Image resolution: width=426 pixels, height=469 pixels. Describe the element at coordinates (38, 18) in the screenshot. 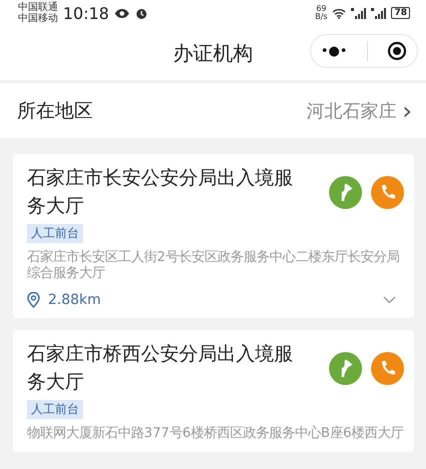

I see `carrier-name: 中国移动` at that location.